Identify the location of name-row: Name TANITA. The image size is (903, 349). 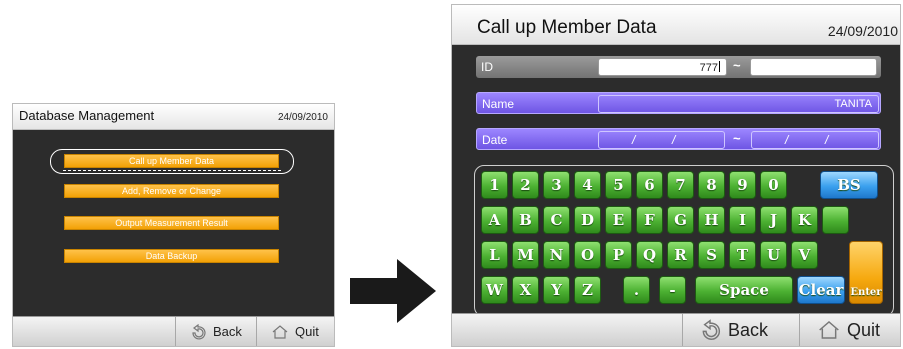
(678, 103).